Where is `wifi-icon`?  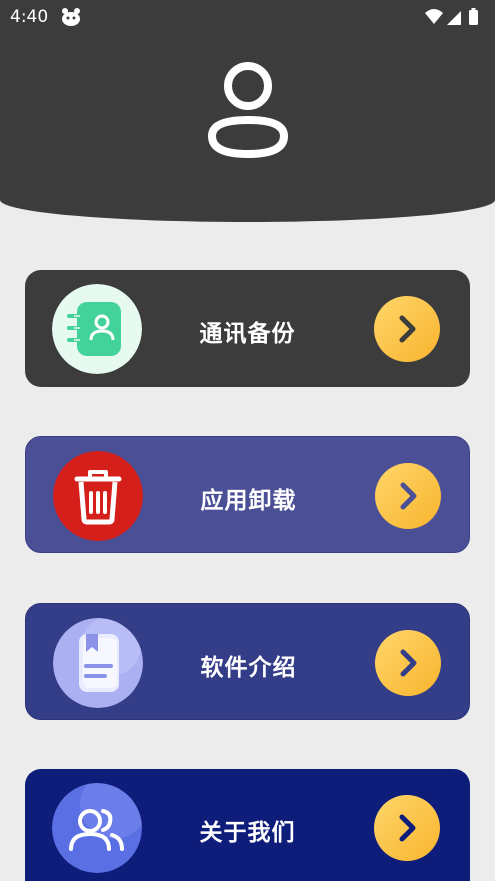
wifi-icon is located at coordinates (434, 16).